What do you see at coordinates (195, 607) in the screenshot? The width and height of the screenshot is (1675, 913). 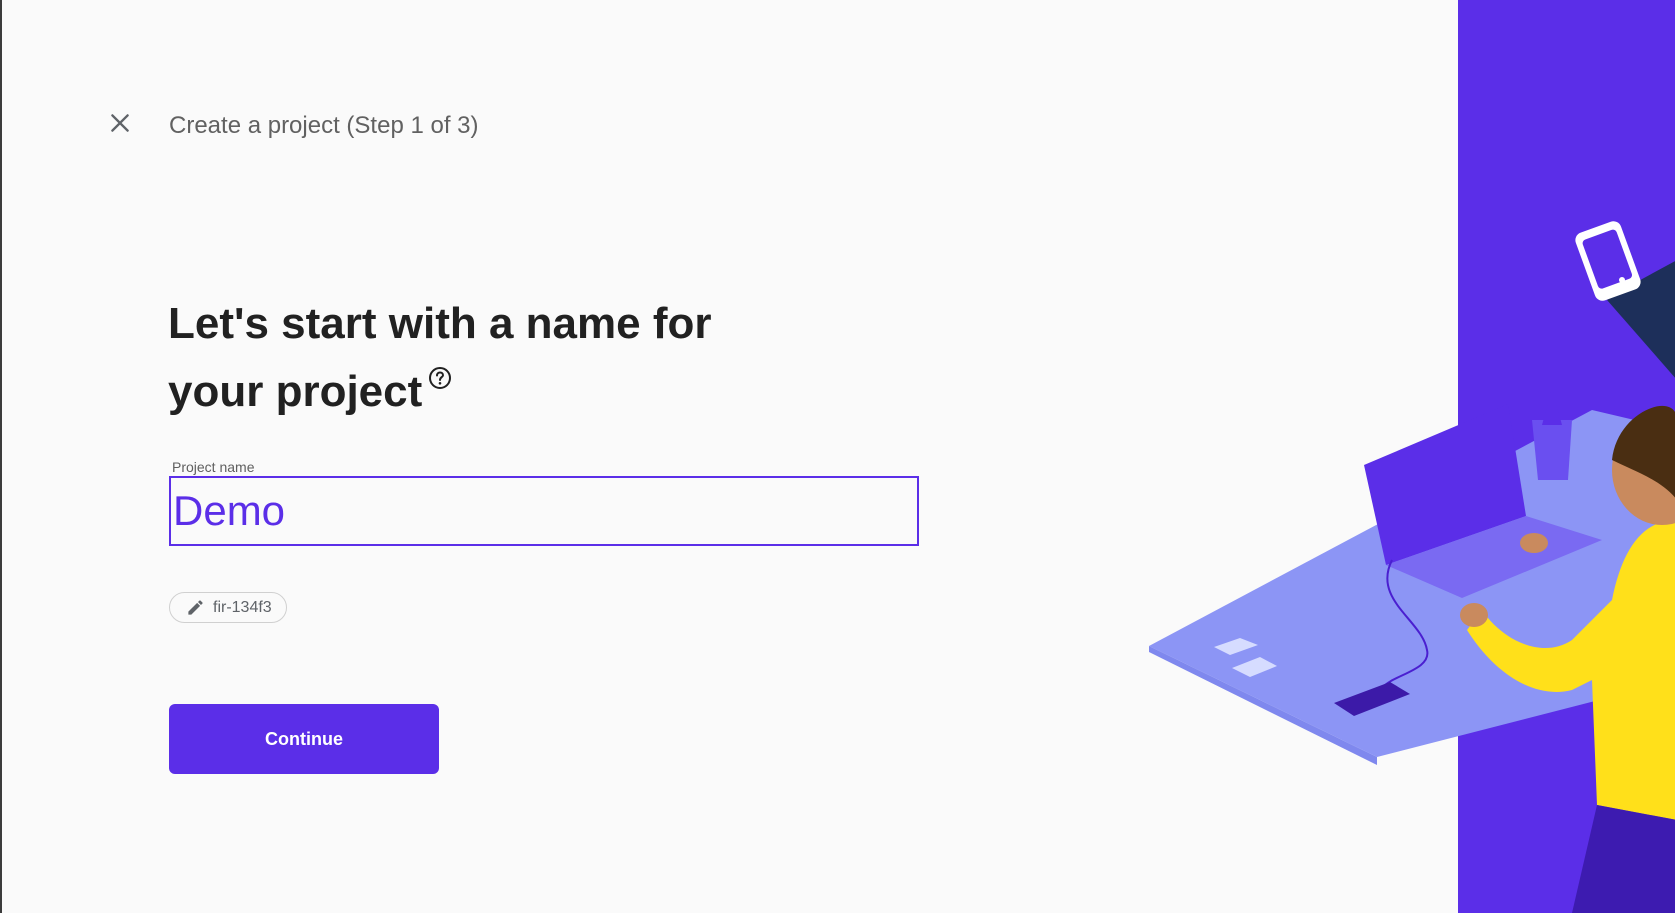 I see `pencil-icon` at bounding box center [195, 607].